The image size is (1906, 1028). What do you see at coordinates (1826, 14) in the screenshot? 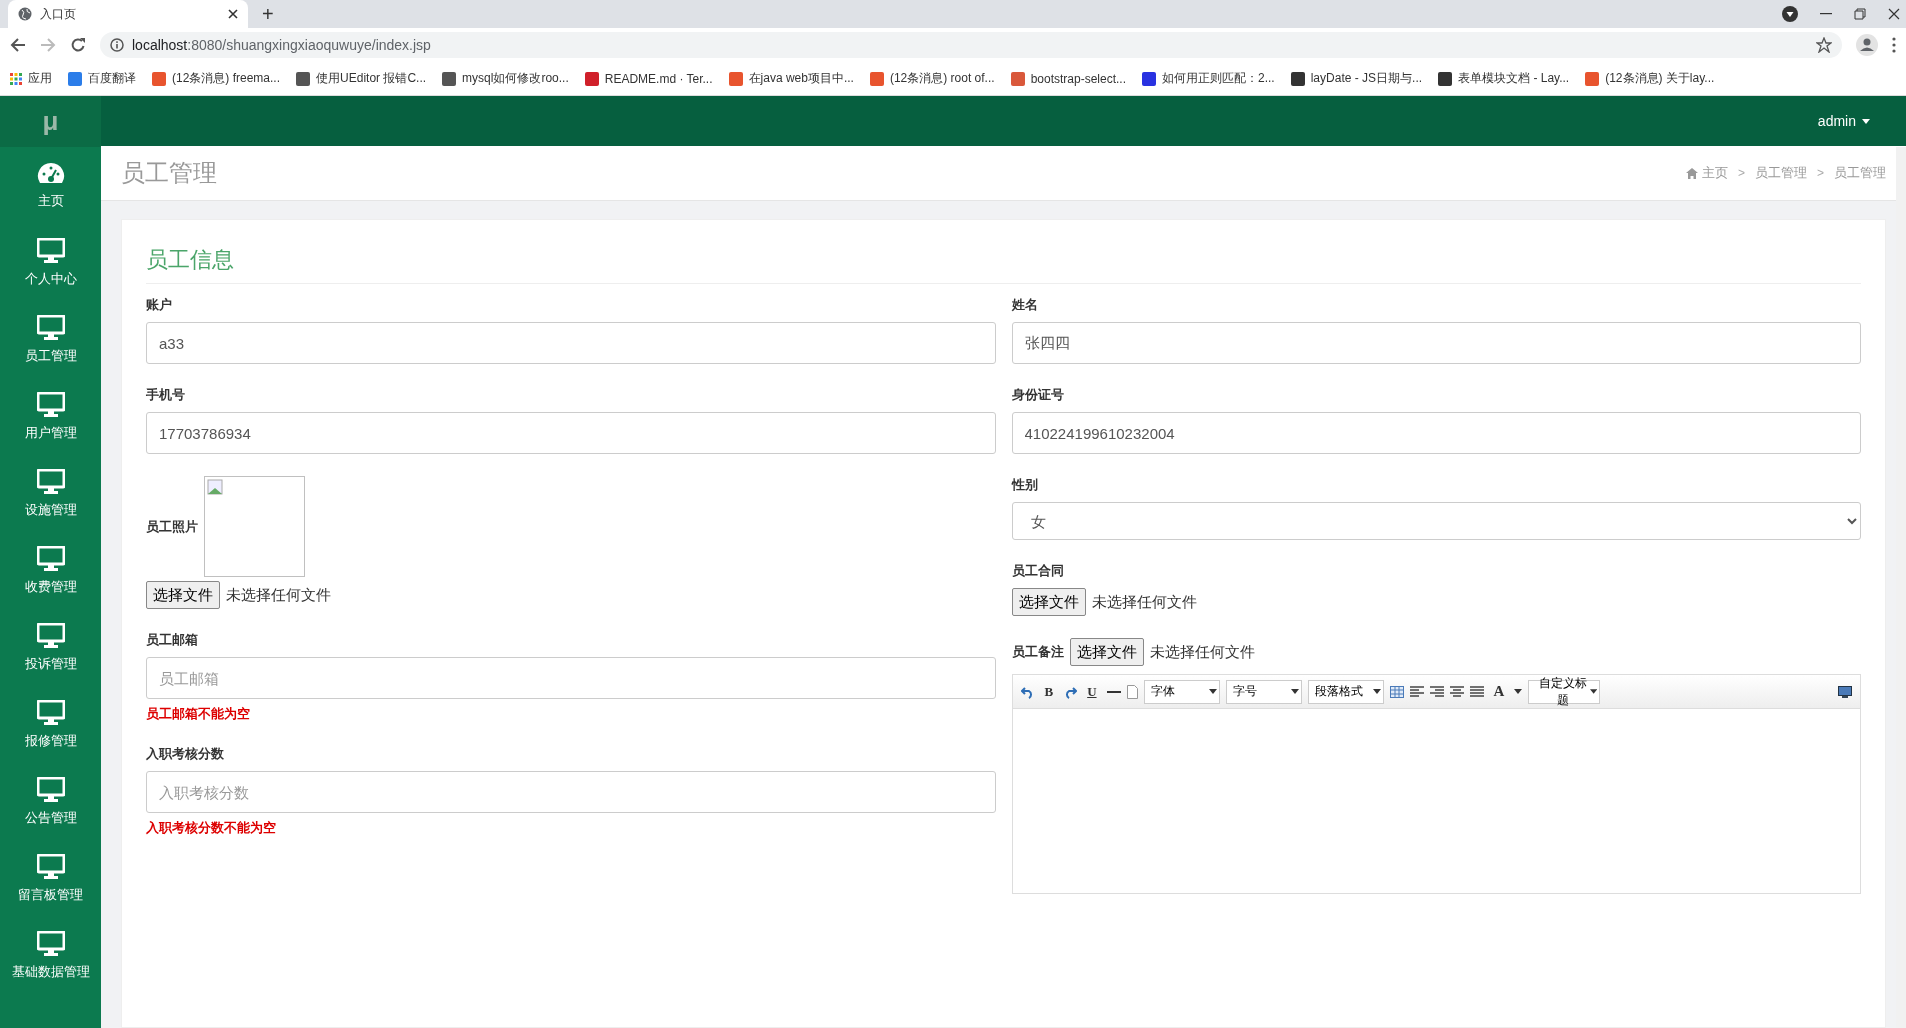
I see `minimize-icon` at bounding box center [1826, 14].